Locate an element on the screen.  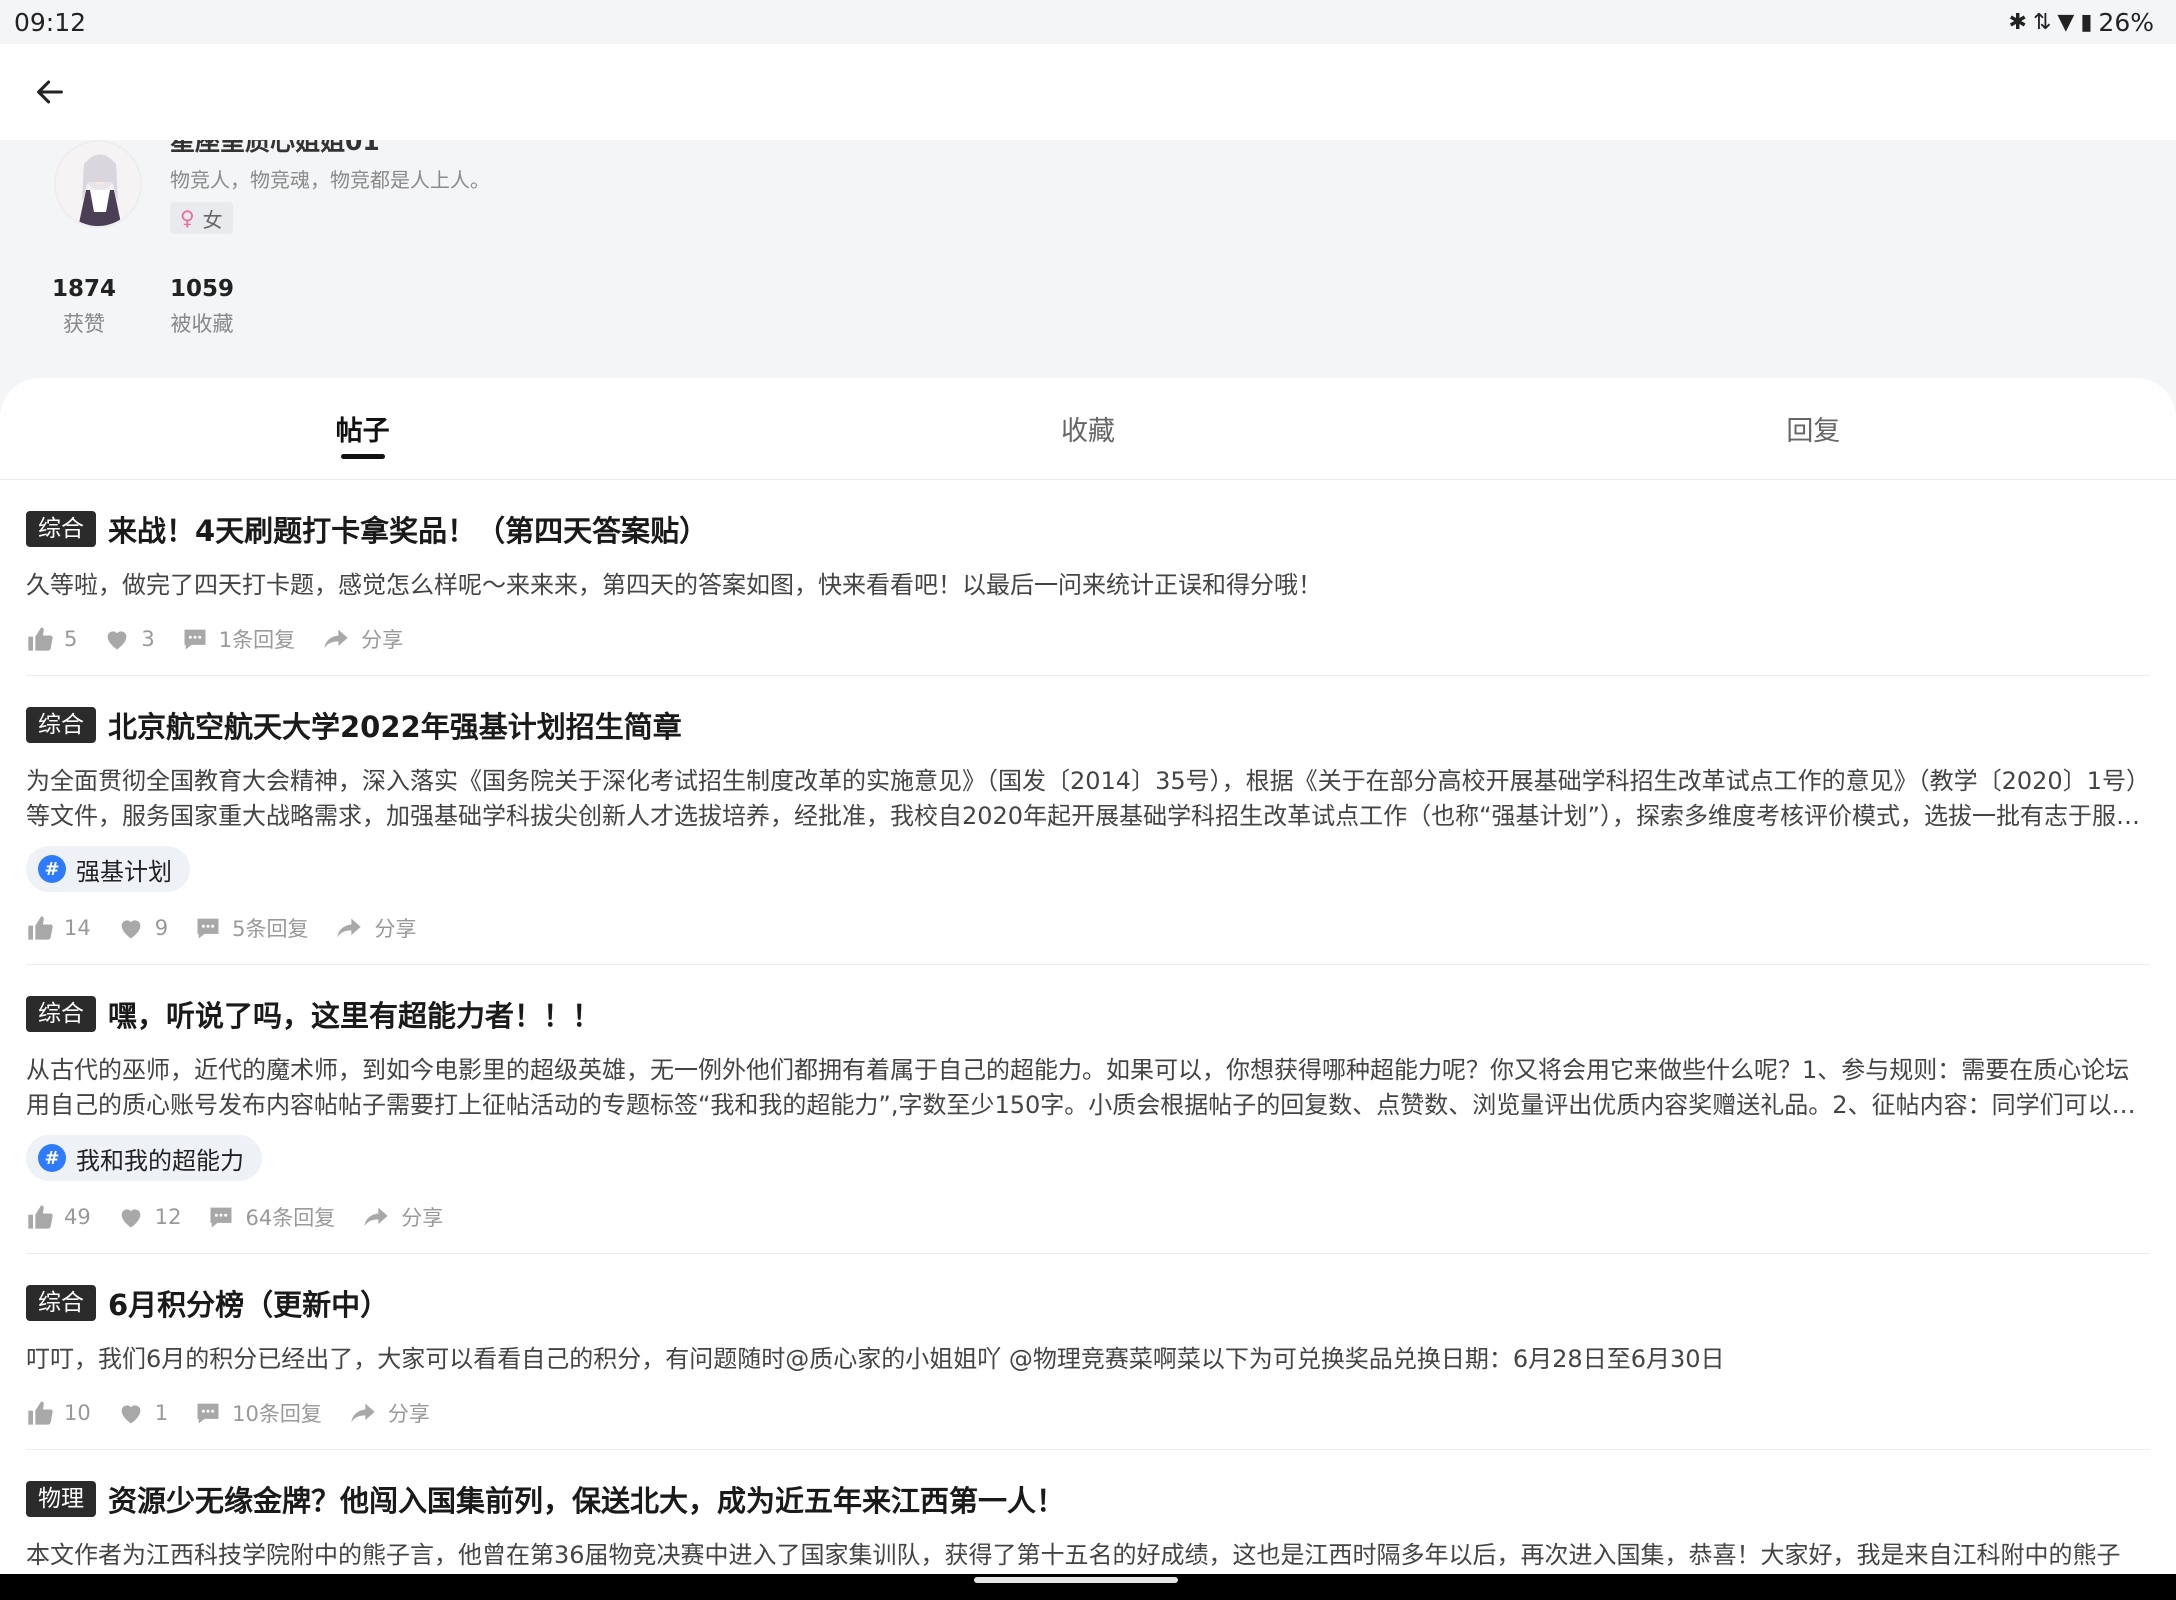
stat-label: 获赞 is located at coordinates (84, 324).